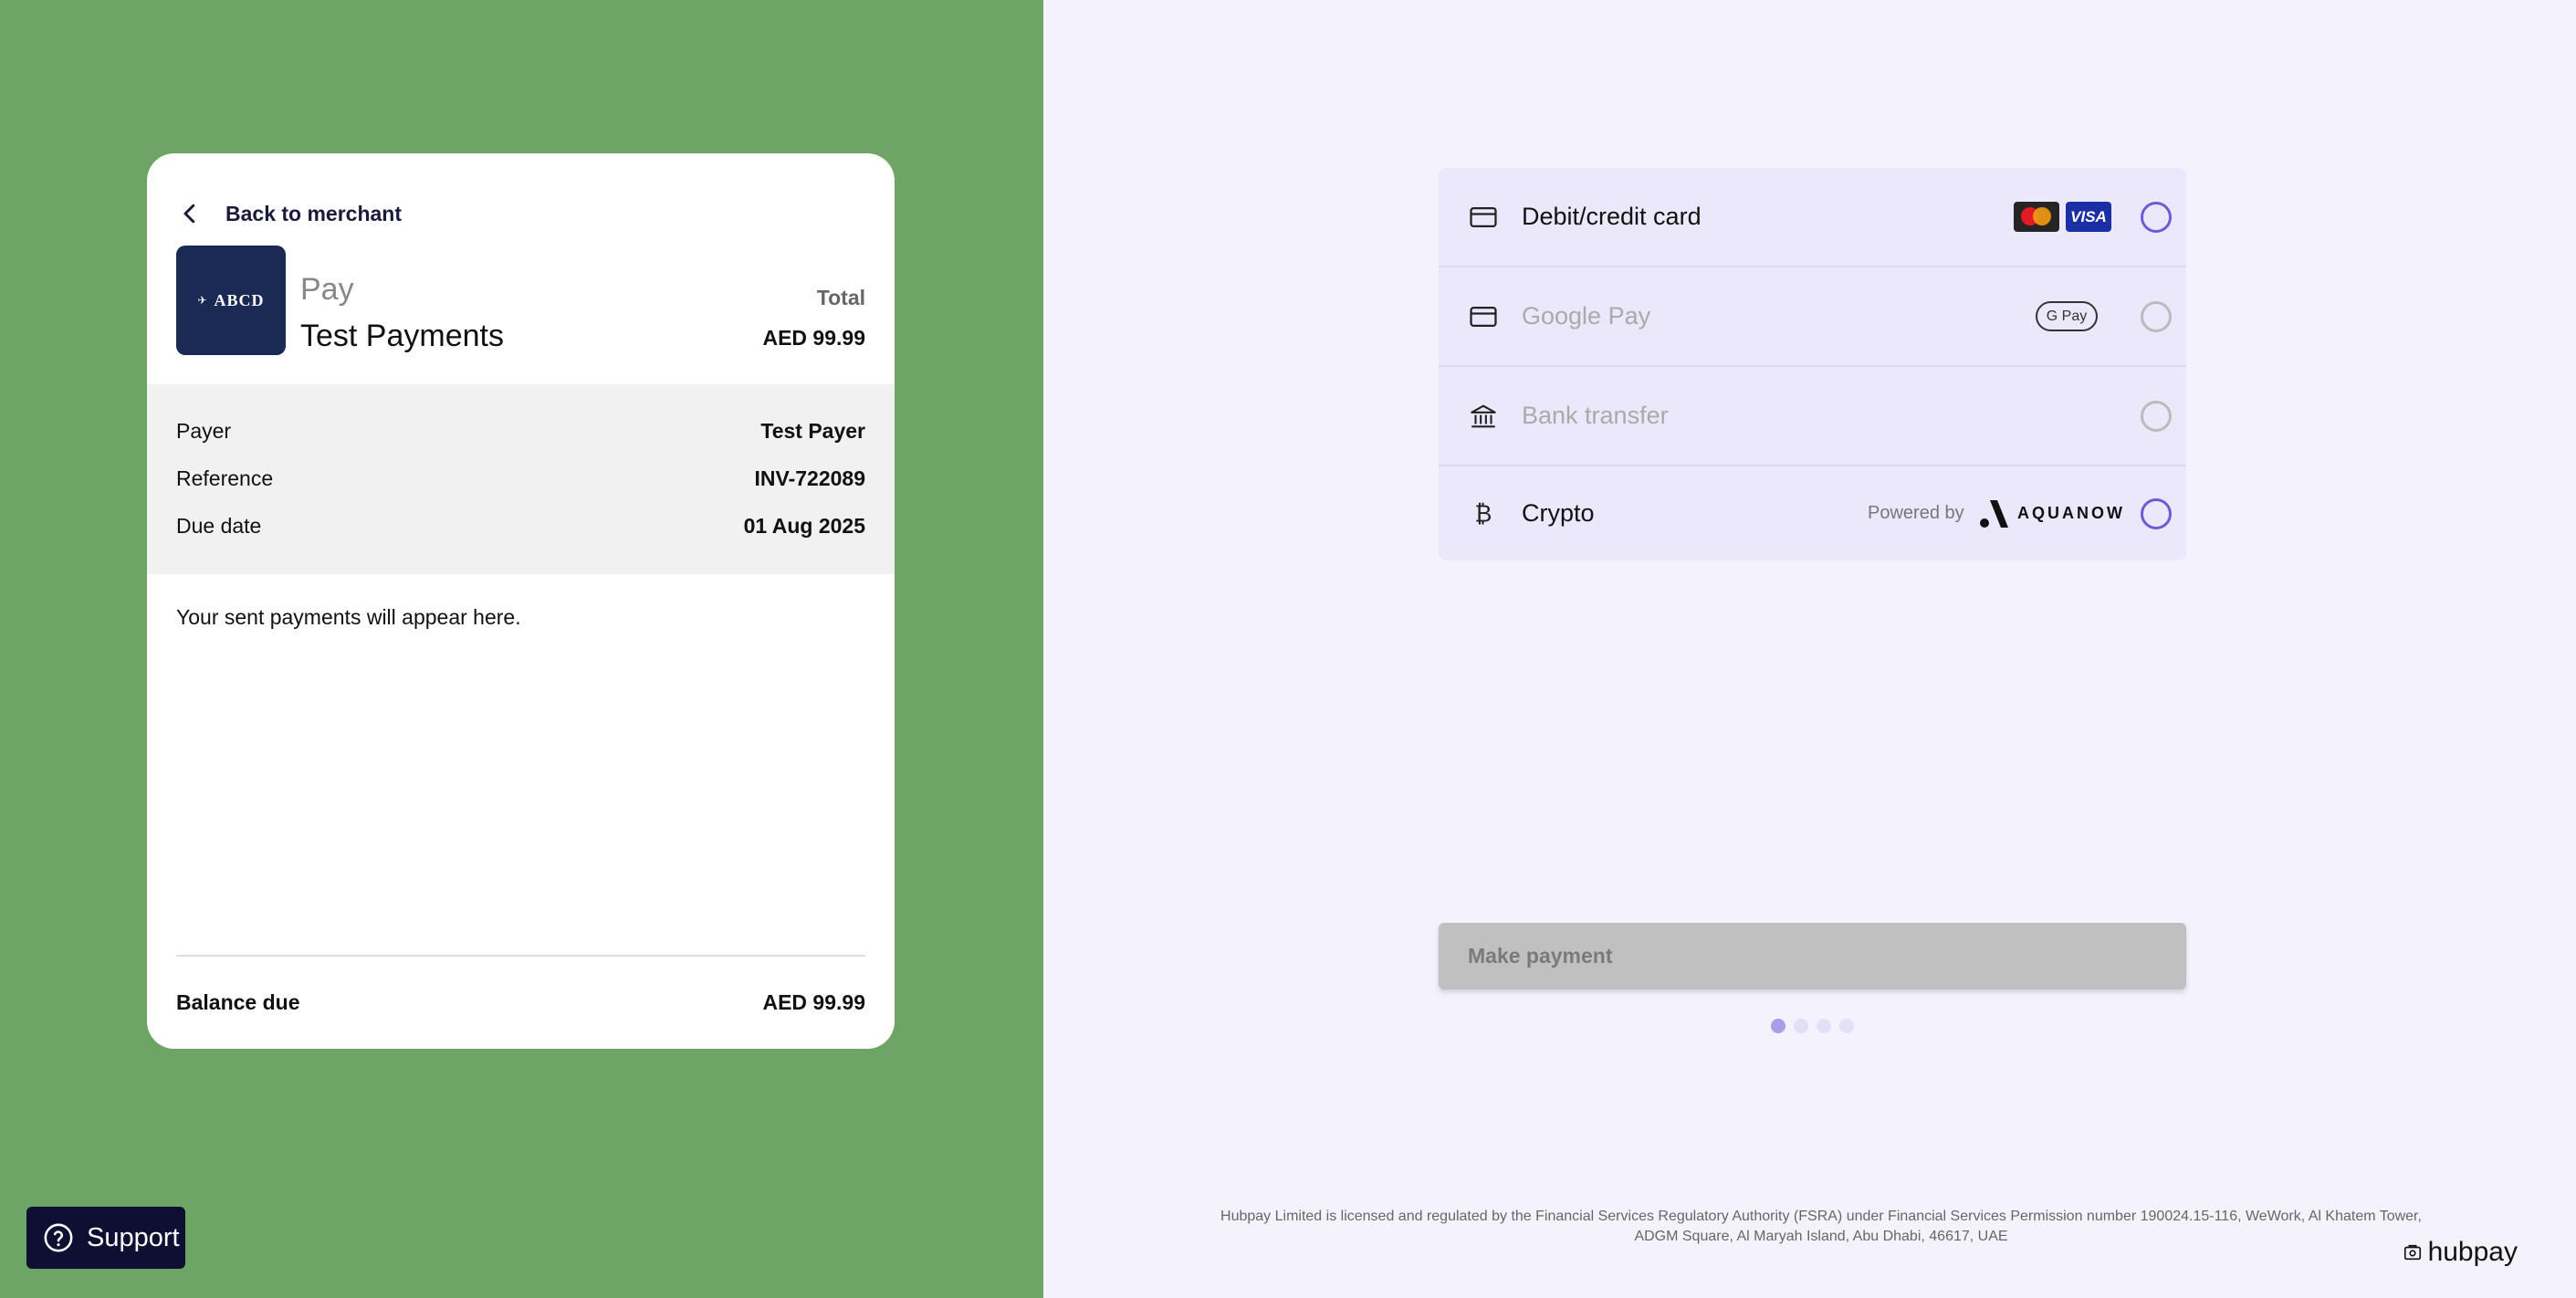 The image size is (2576, 1298). What do you see at coordinates (133, 1237) in the screenshot?
I see `support-label: Support` at bounding box center [133, 1237].